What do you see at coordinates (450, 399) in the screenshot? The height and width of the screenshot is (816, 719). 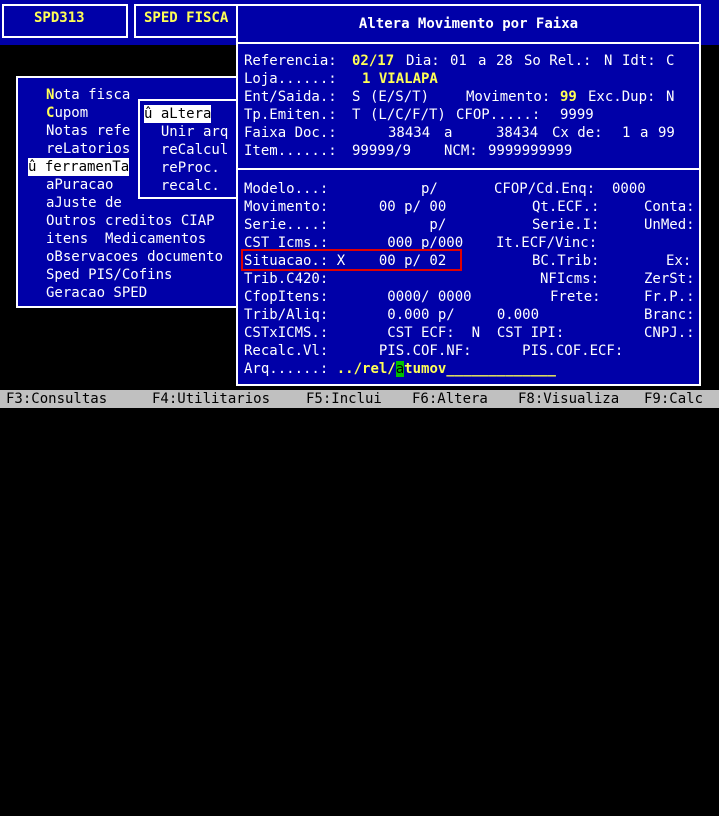 I see `f6-altera-key: F6:Altera` at bounding box center [450, 399].